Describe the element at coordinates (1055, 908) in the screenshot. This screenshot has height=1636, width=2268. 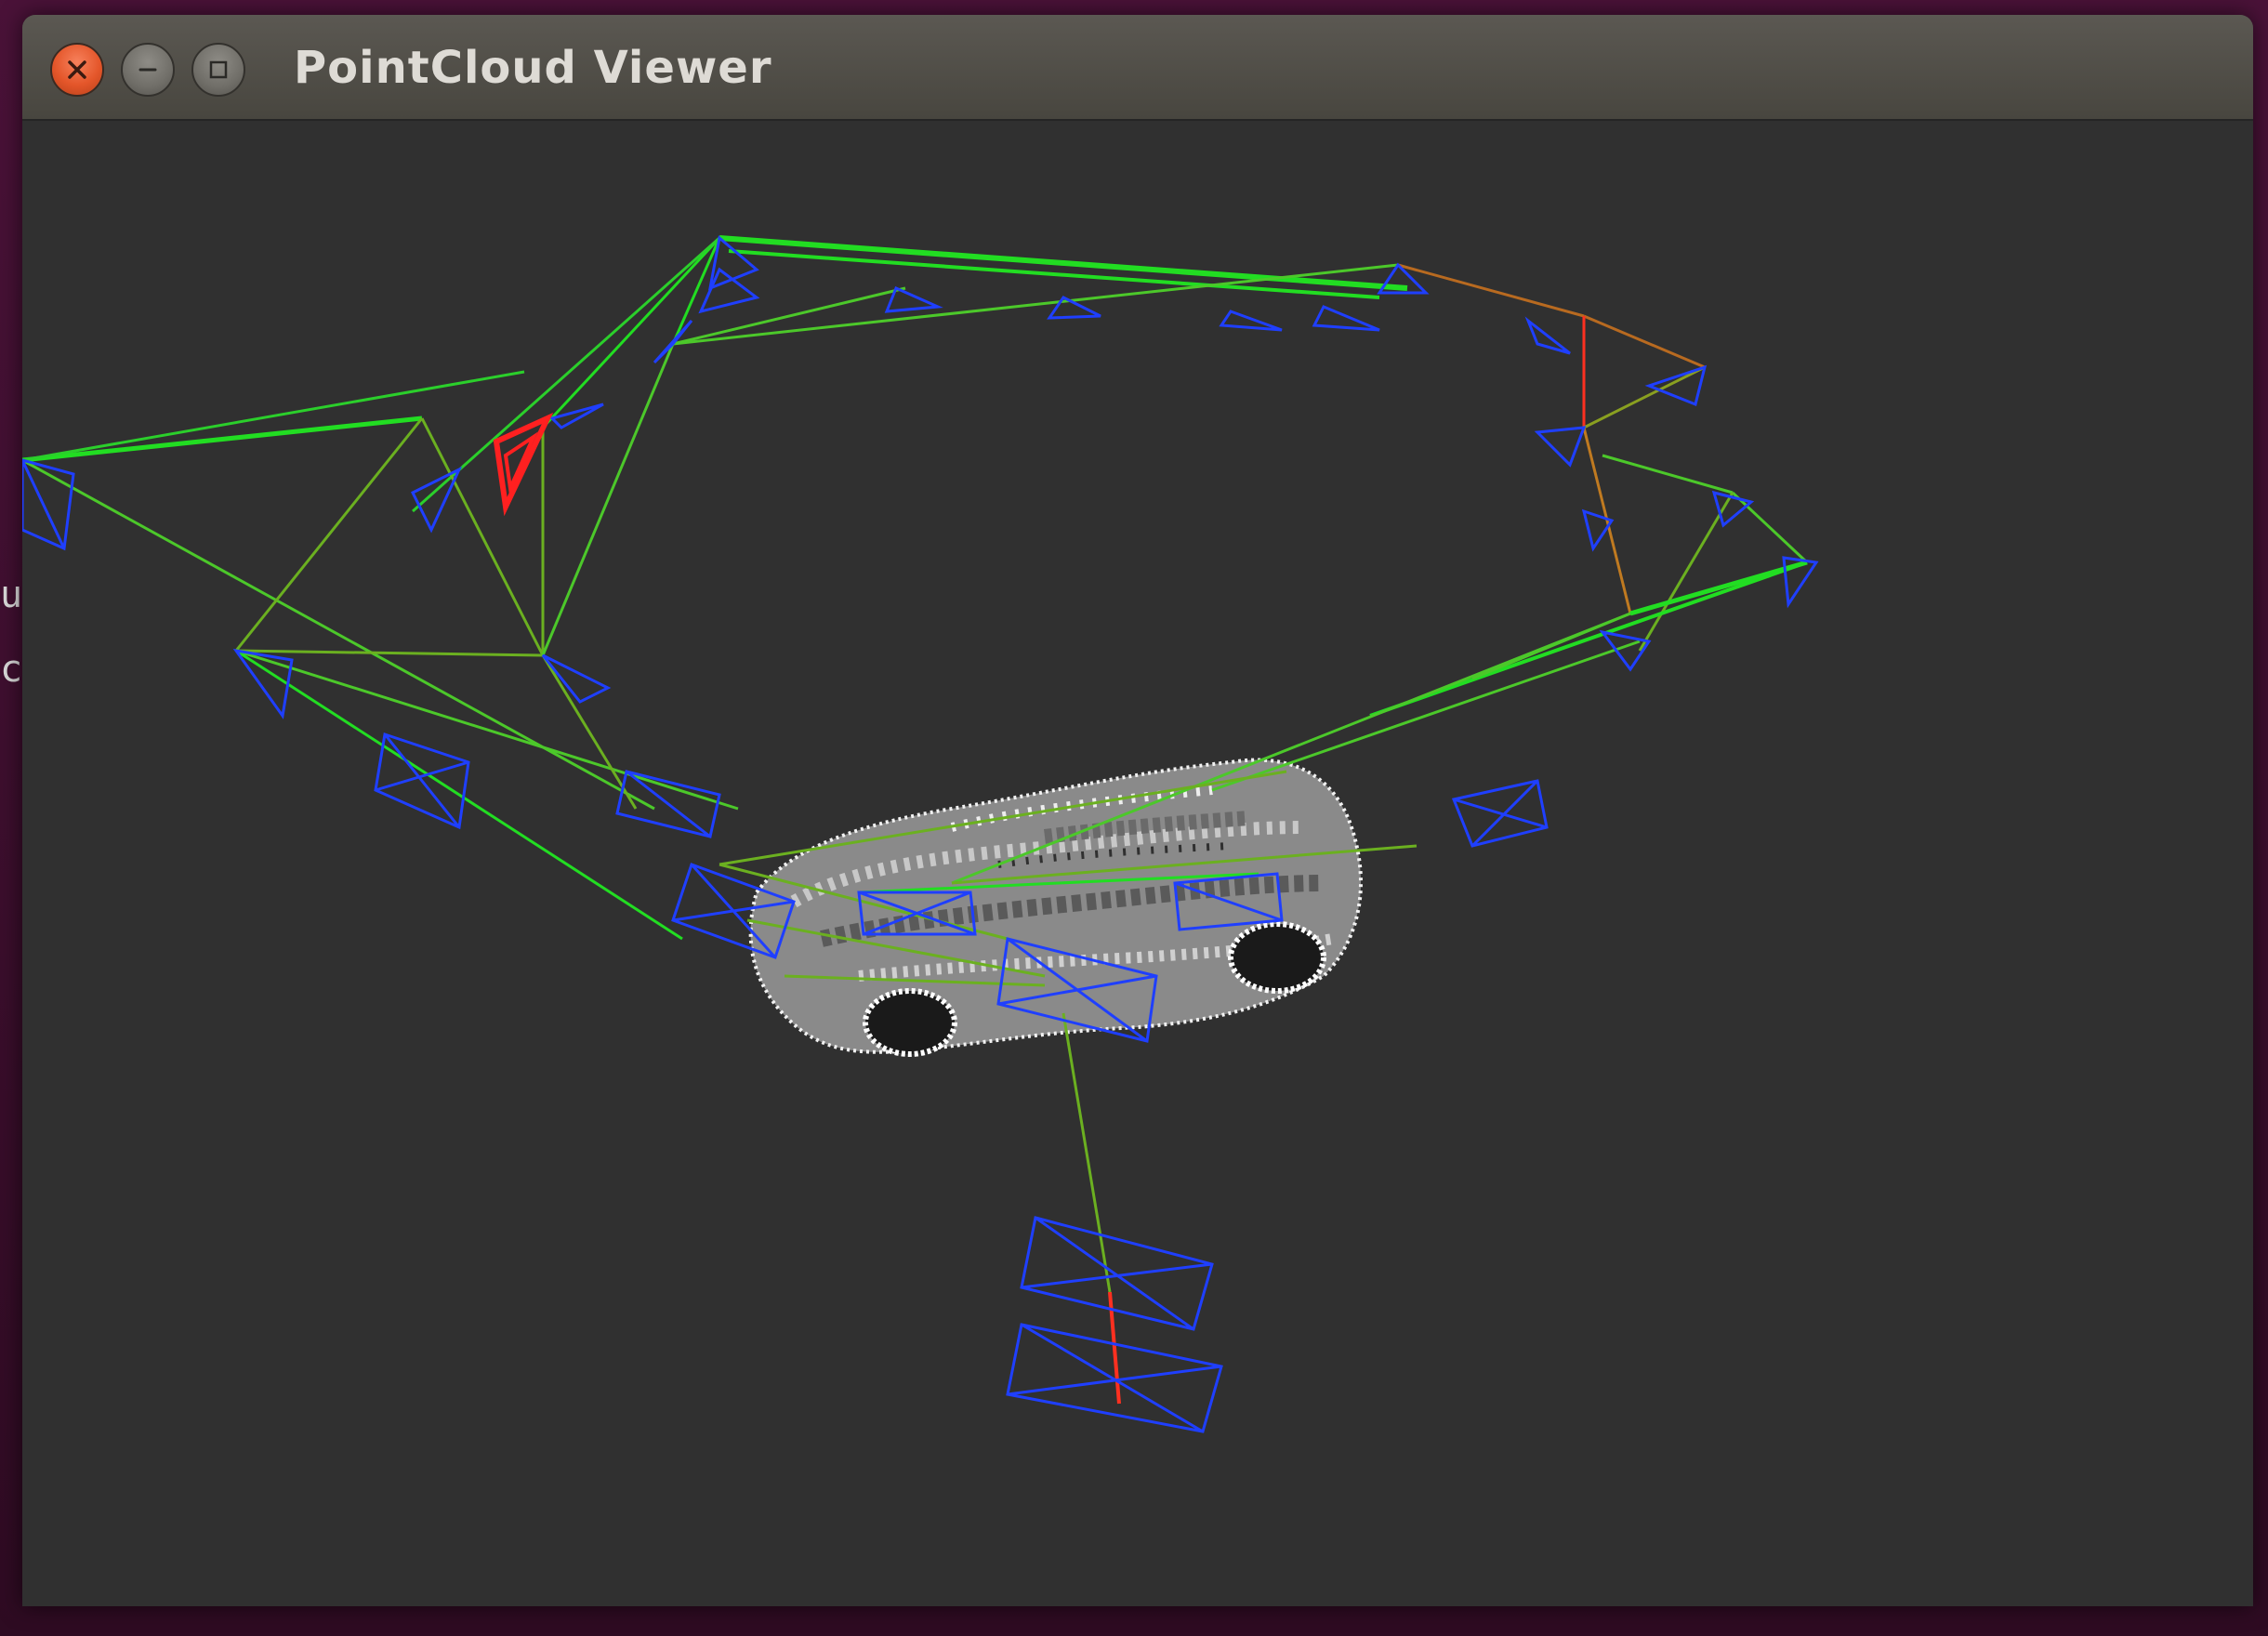
I see `point-cloud-car` at that location.